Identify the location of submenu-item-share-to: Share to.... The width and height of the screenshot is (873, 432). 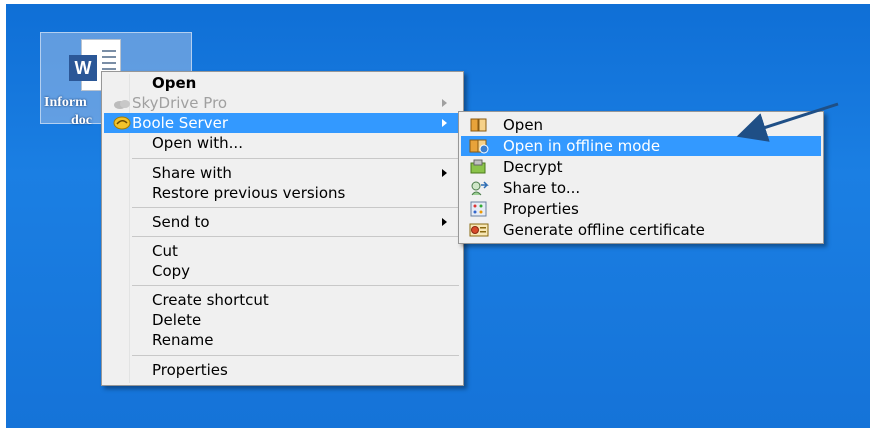
(641, 188).